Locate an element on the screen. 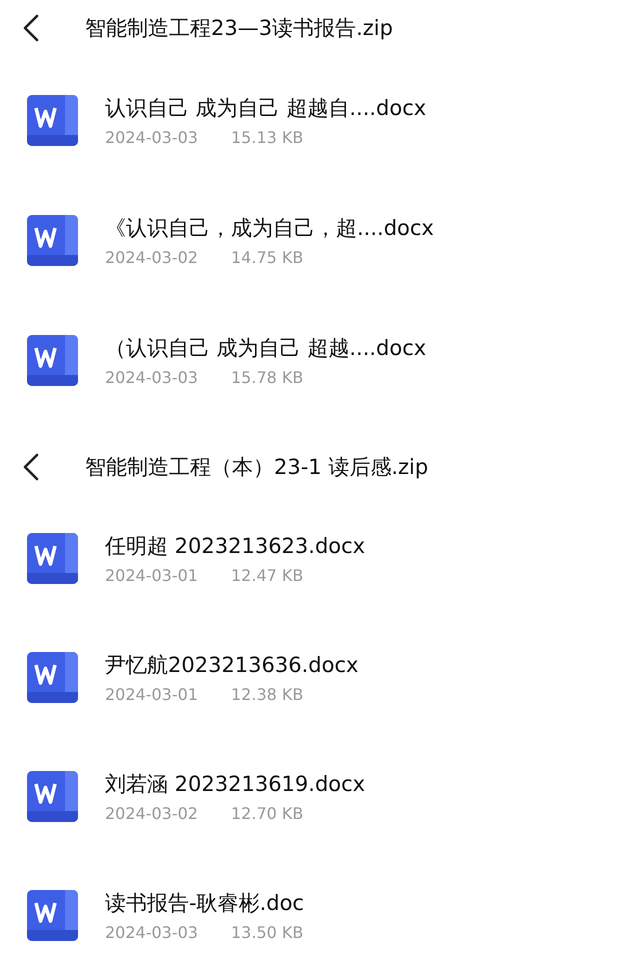 The image size is (640, 975). file-item: 认识自己 成为自己 超越自....docx 2024-03-03 15.13 KB is located at coordinates (320, 120).